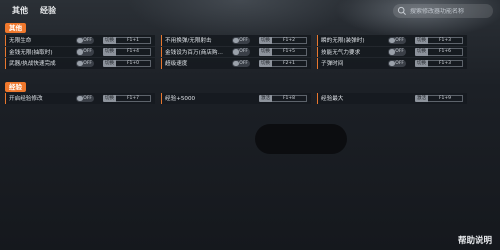  I want to click on hotkey-button: 激活 F1+8, so click(283, 98).